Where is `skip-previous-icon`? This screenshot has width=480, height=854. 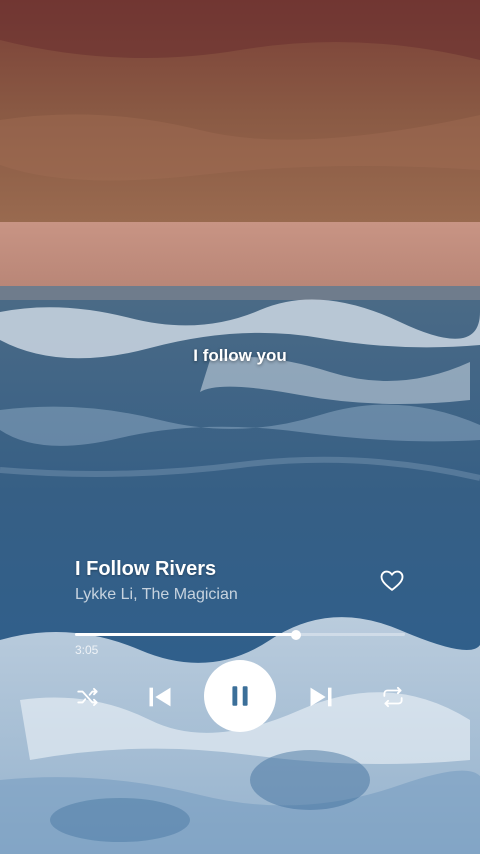 skip-previous-icon is located at coordinates (160, 697).